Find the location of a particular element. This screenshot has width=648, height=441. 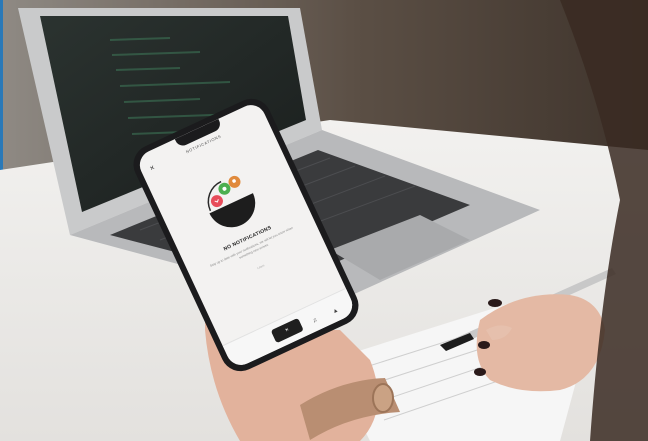

bell-icon: ♫ is located at coordinates (315, 320).